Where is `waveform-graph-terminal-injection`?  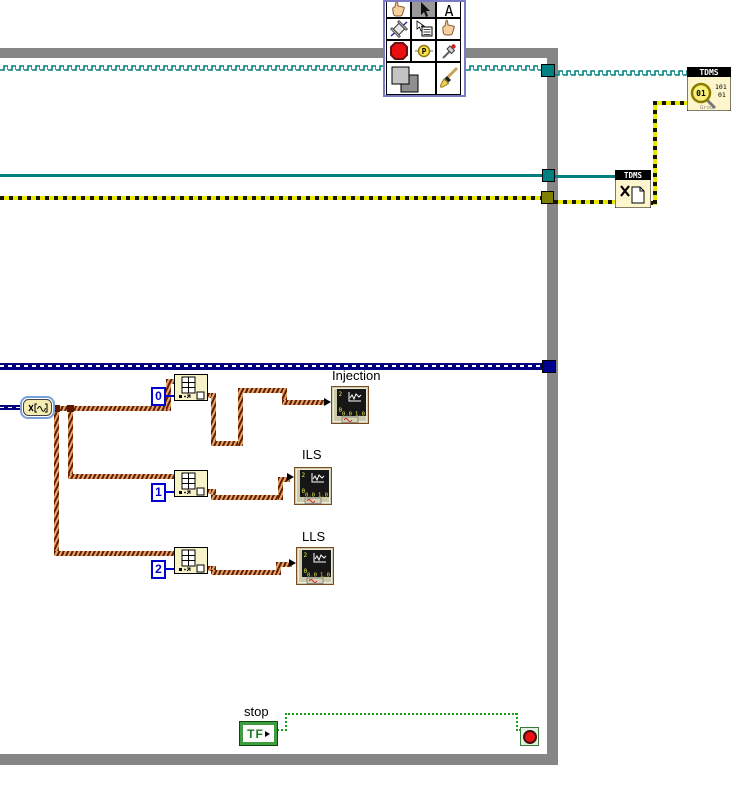
waveform-graph-terminal-injection is located at coordinates (350, 405).